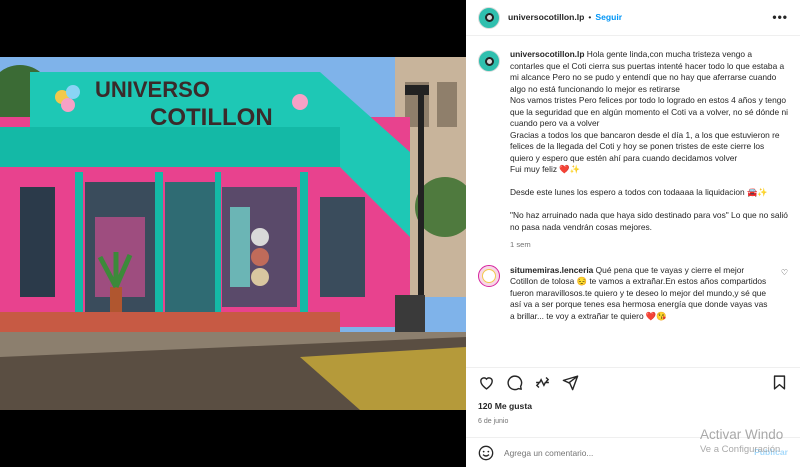 The image size is (800, 467). Describe the element at coordinates (633, 382) in the screenshot. I see `action-bar` at that location.